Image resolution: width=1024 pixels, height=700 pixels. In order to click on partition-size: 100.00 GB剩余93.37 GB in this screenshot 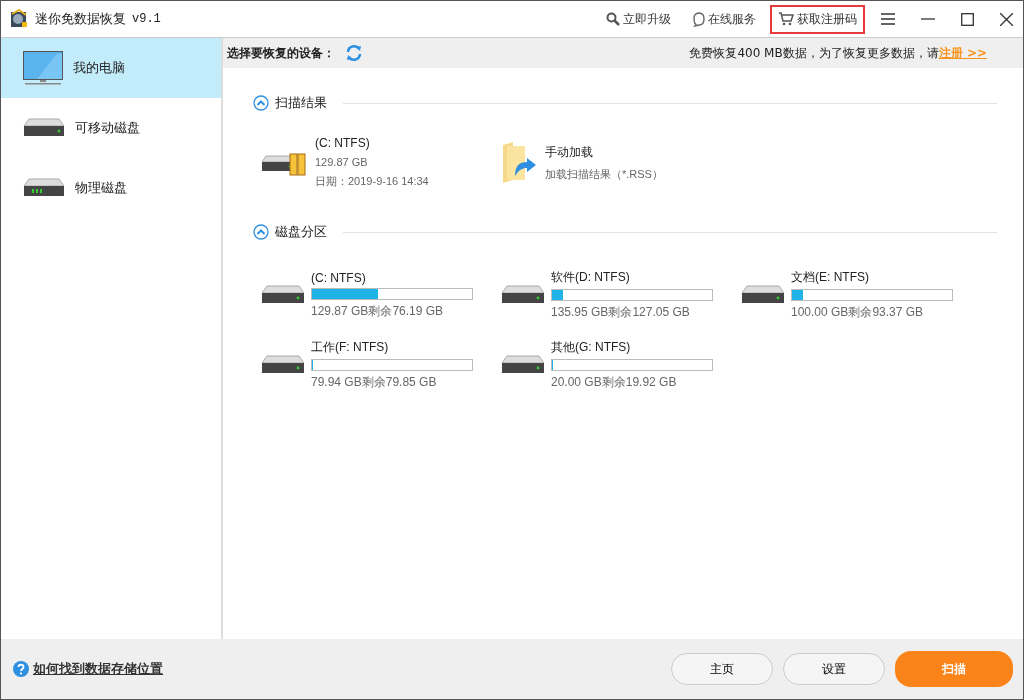, I will do `click(858, 312)`.